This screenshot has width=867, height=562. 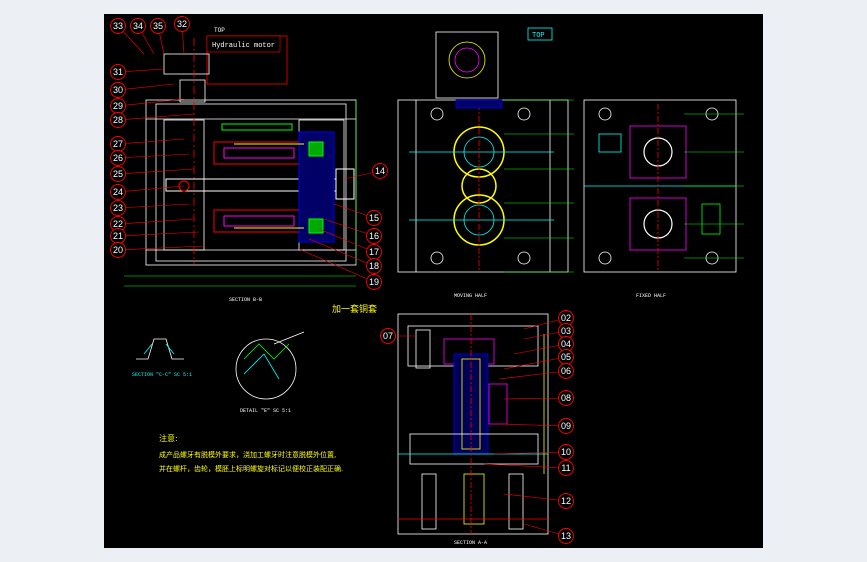 What do you see at coordinates (354, 309) in the screenshot?
I see `cooling-note: 加一套铜套` at bounding box center [354, 309].